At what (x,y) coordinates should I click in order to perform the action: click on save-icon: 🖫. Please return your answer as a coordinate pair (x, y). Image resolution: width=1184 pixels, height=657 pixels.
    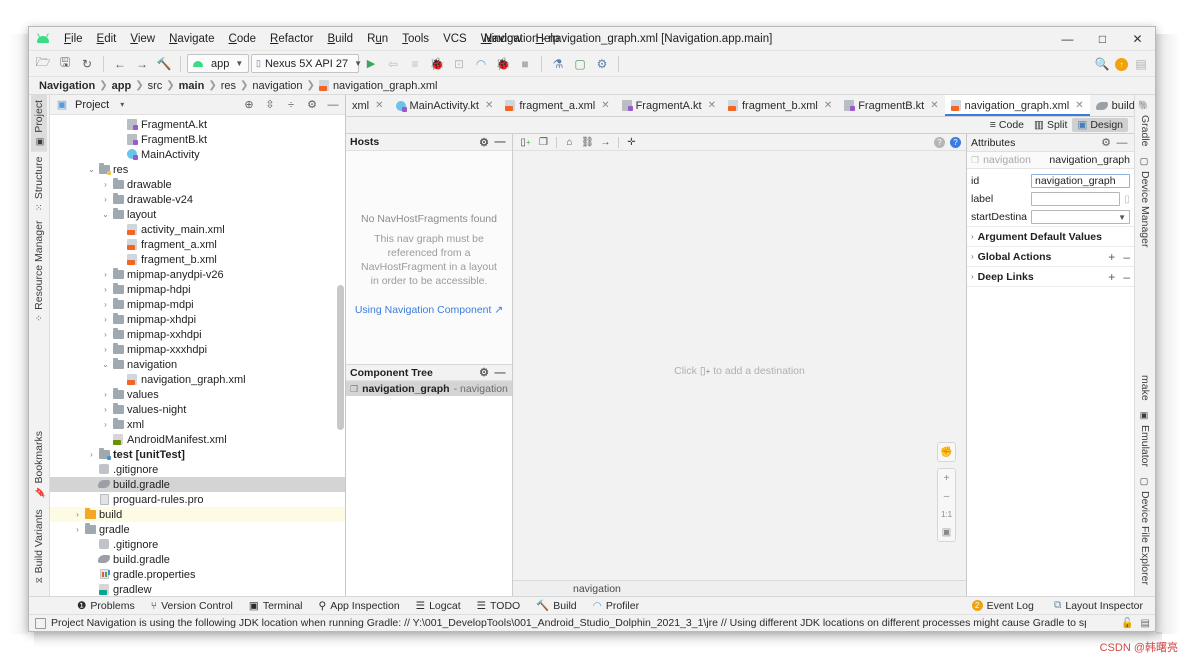
    Looking at the image, I should click on (65, 64).